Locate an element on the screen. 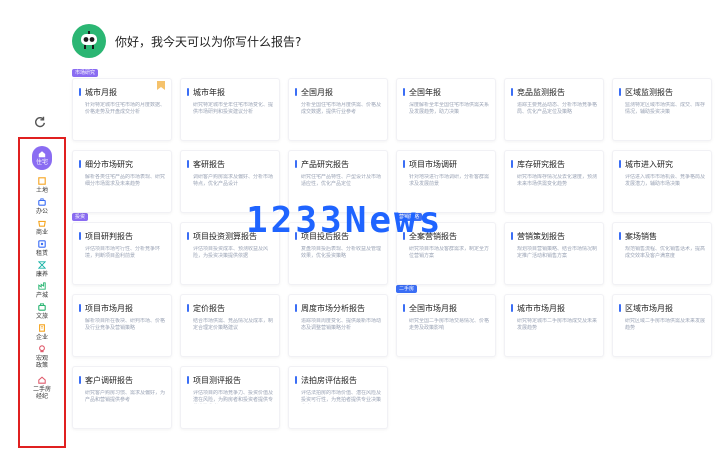 The height and width of the screenshot is (451, 720). sidebar-item-land: 土地 is located at coordinates (42, 185).